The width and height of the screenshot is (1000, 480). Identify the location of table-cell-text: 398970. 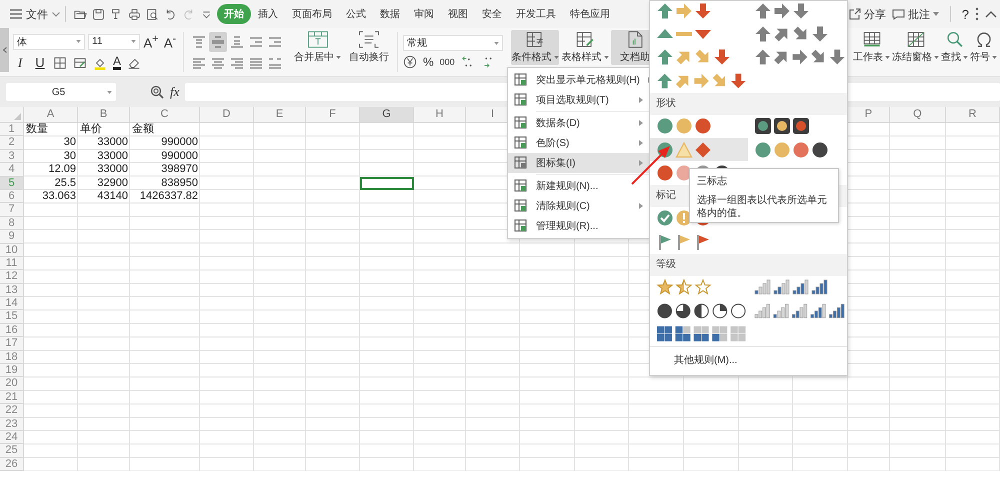
(179, 170).